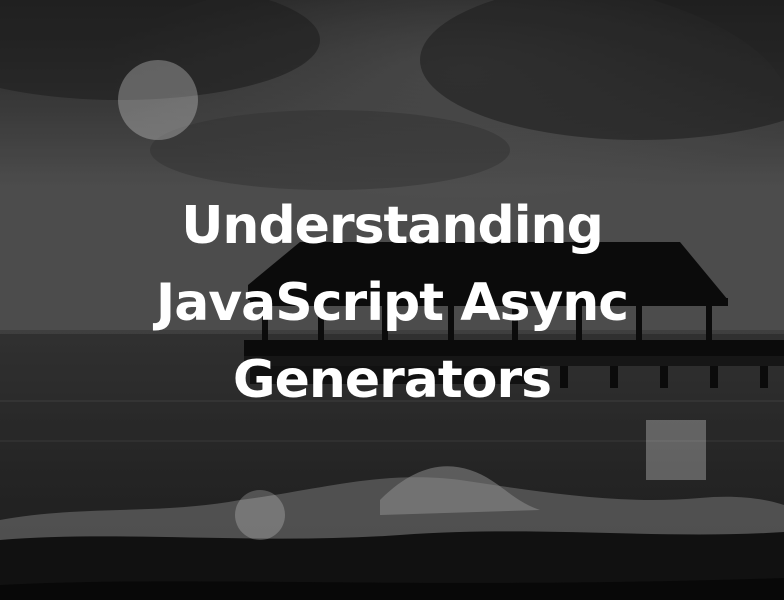  What do you see at coordinates (676, 450) in the screenshot?
I see `decorative-square` at bounding box center [676, 450].